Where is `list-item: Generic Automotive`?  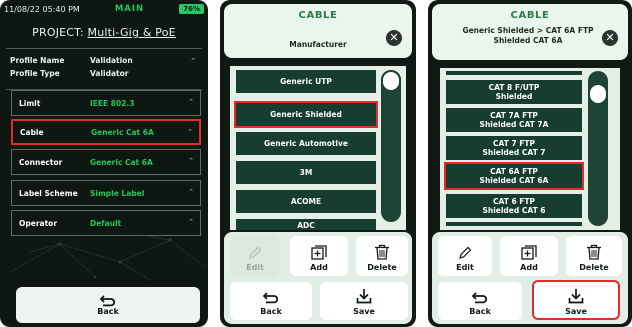 list-item: Generic Automotive is located at coordinates (306, 143).